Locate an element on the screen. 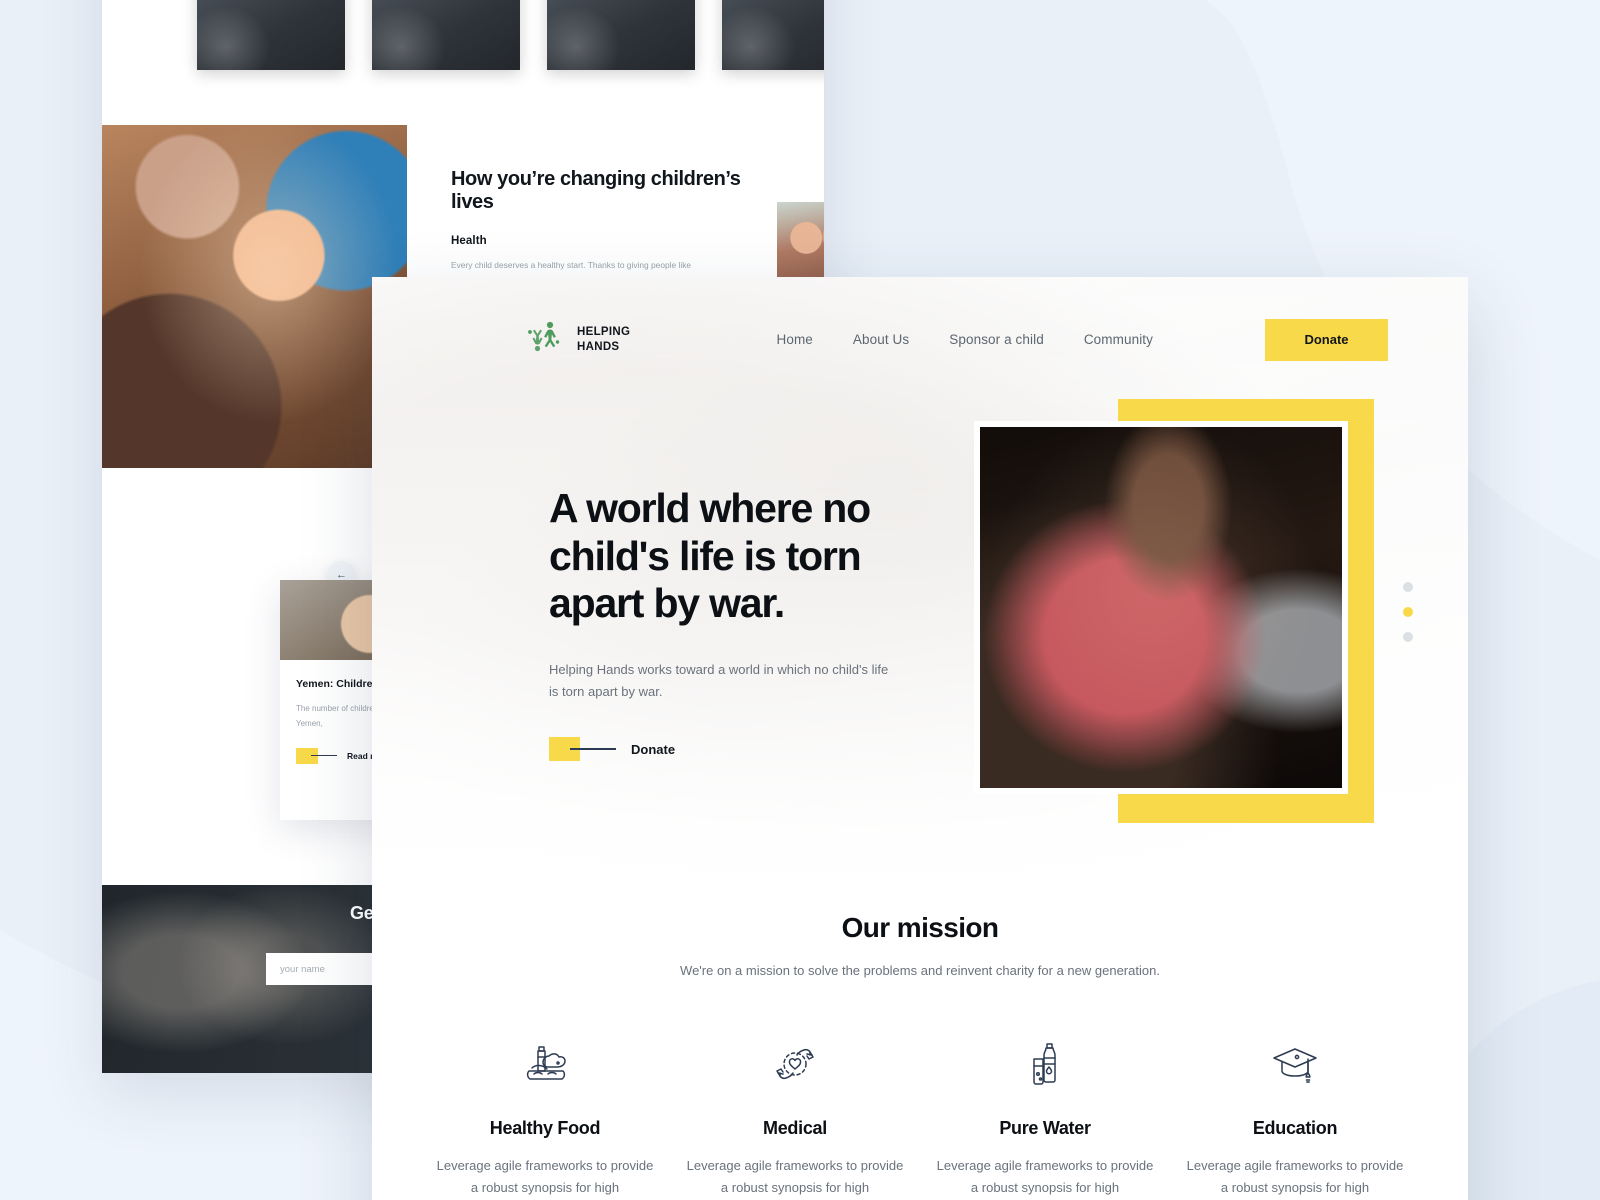 The width and height of the screenshot is (1600, 1200). thumbnail-item: camp for people displaced by is located at coordinates (621, 35).